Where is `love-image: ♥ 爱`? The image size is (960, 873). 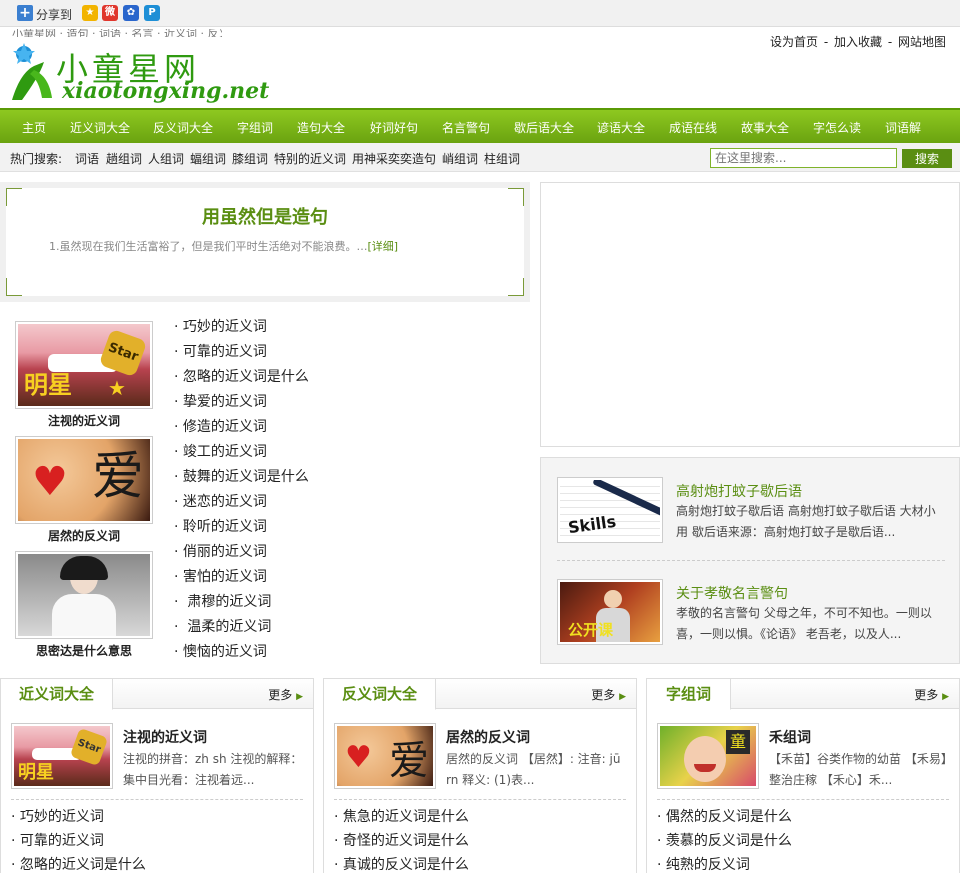
love-image: ♥ 爱 is located at coordinates (84, 480).